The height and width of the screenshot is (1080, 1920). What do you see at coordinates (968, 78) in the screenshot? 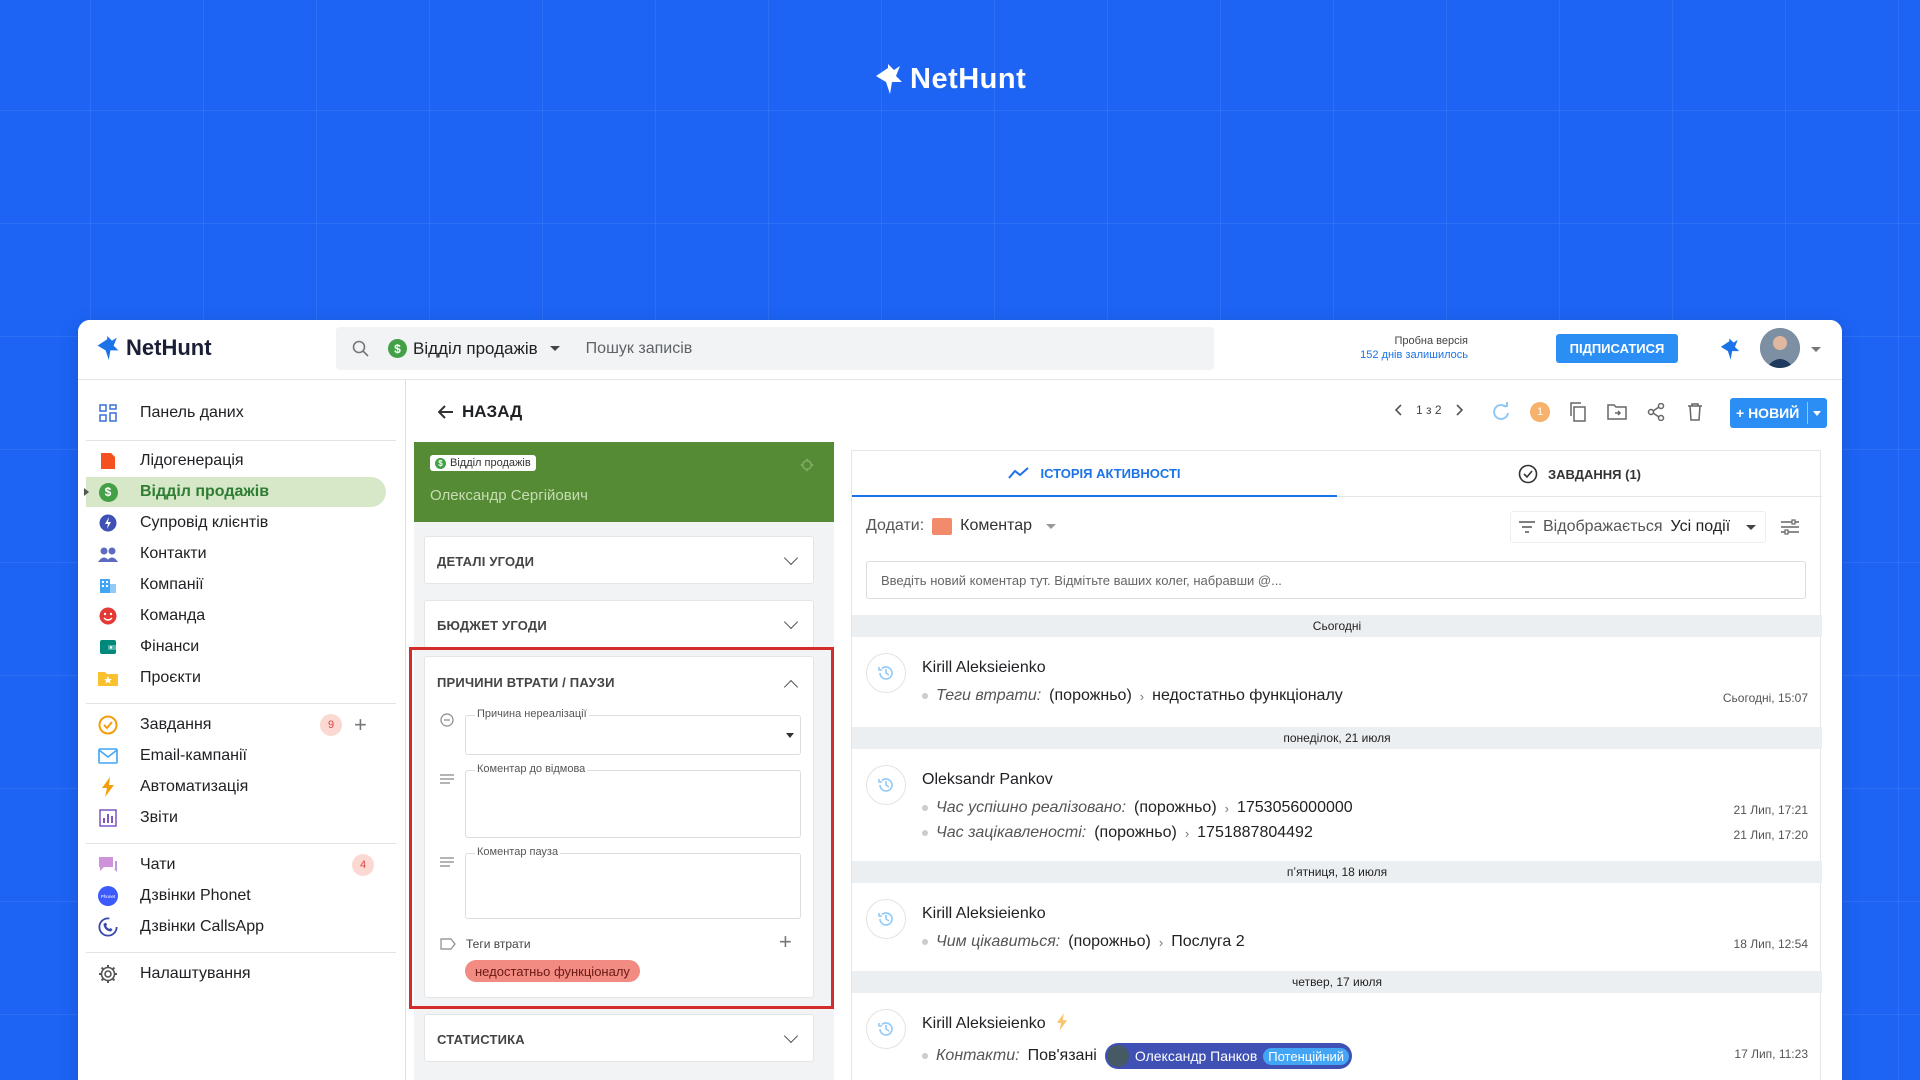
I see `brand-name: NetHunt` at bounding box center [968, 78].